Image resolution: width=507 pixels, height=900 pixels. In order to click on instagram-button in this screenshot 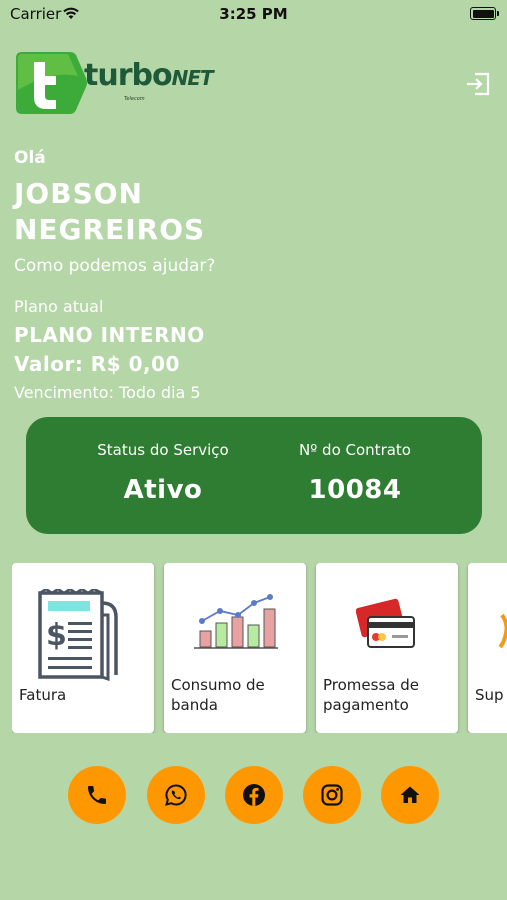, I will do `click(332, 795)`.